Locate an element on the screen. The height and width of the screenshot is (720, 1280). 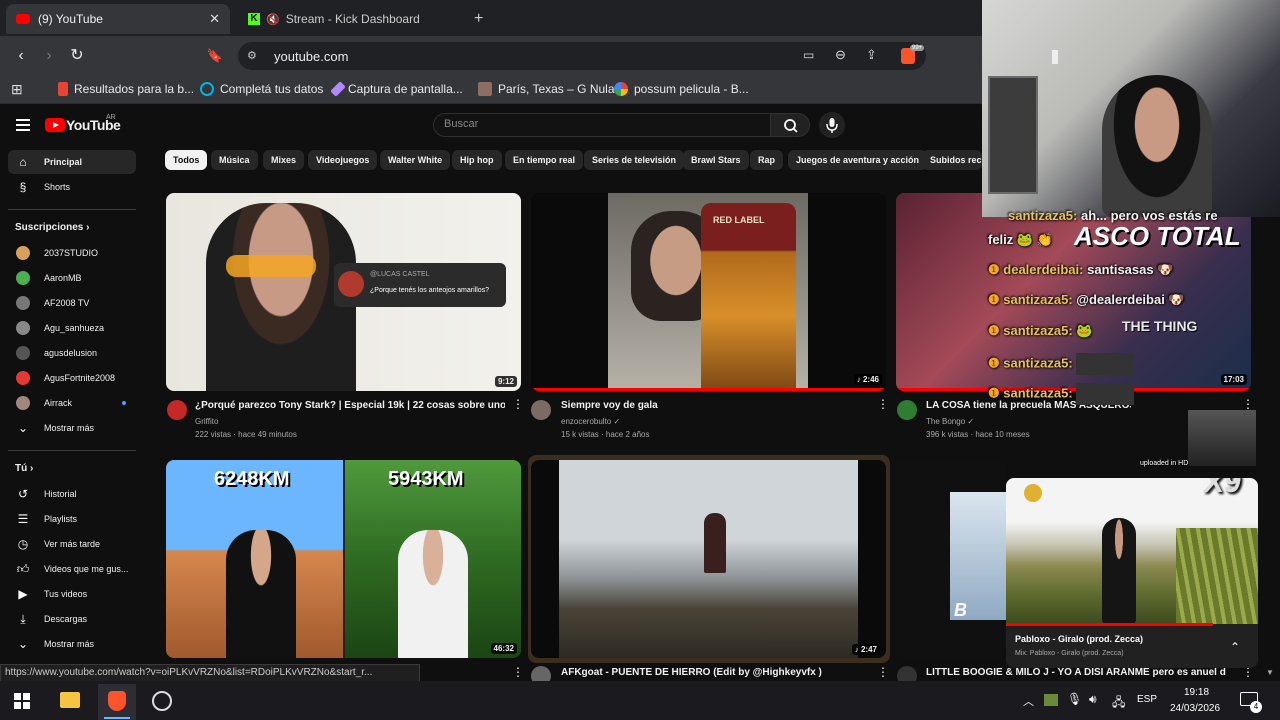
chip: Series de televisión is located at coordinates (634, 160).